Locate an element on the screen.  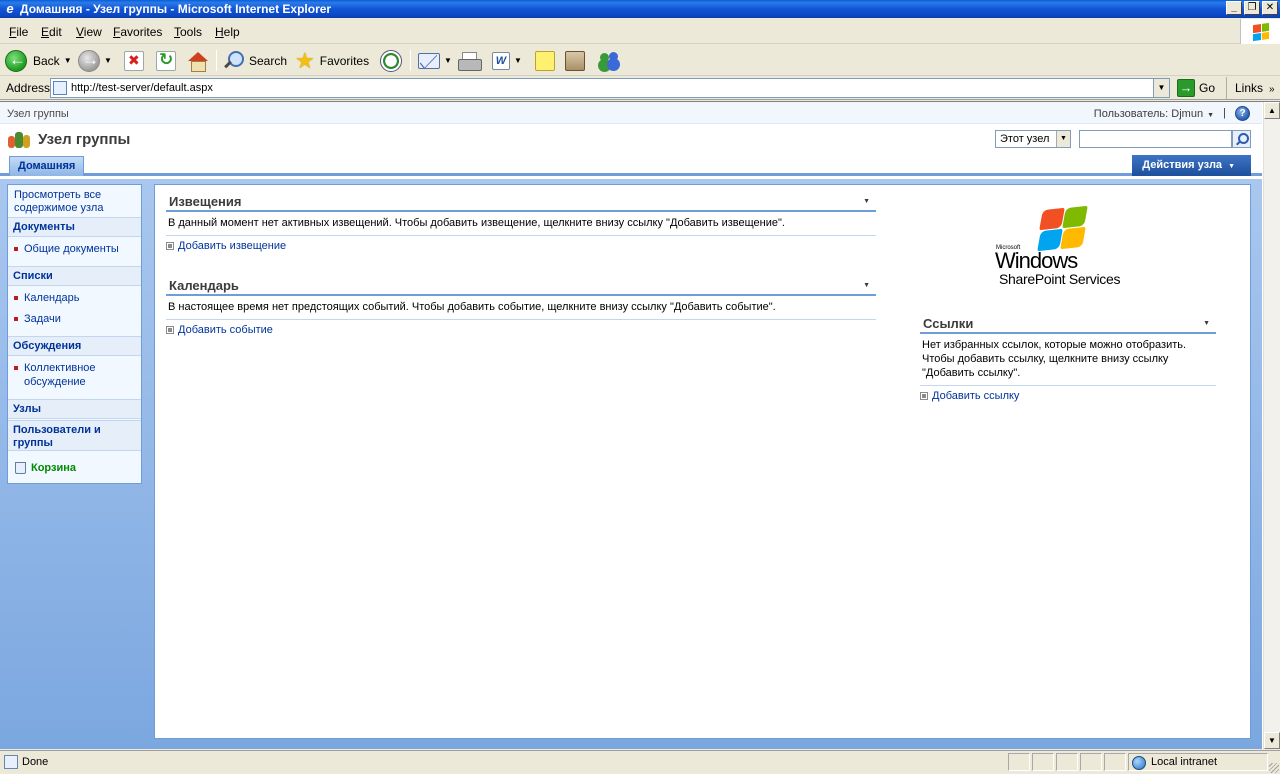
add-bullet-icon is located at coordinates (170, 246).